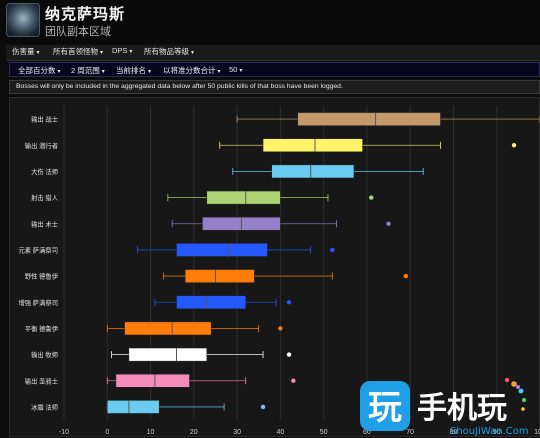 This screenshot has height=438, width=540. Describe the element at coordinates (131, 70) in the screenshot. I see `ranking-dropdown-label: 当前排名` at that location.